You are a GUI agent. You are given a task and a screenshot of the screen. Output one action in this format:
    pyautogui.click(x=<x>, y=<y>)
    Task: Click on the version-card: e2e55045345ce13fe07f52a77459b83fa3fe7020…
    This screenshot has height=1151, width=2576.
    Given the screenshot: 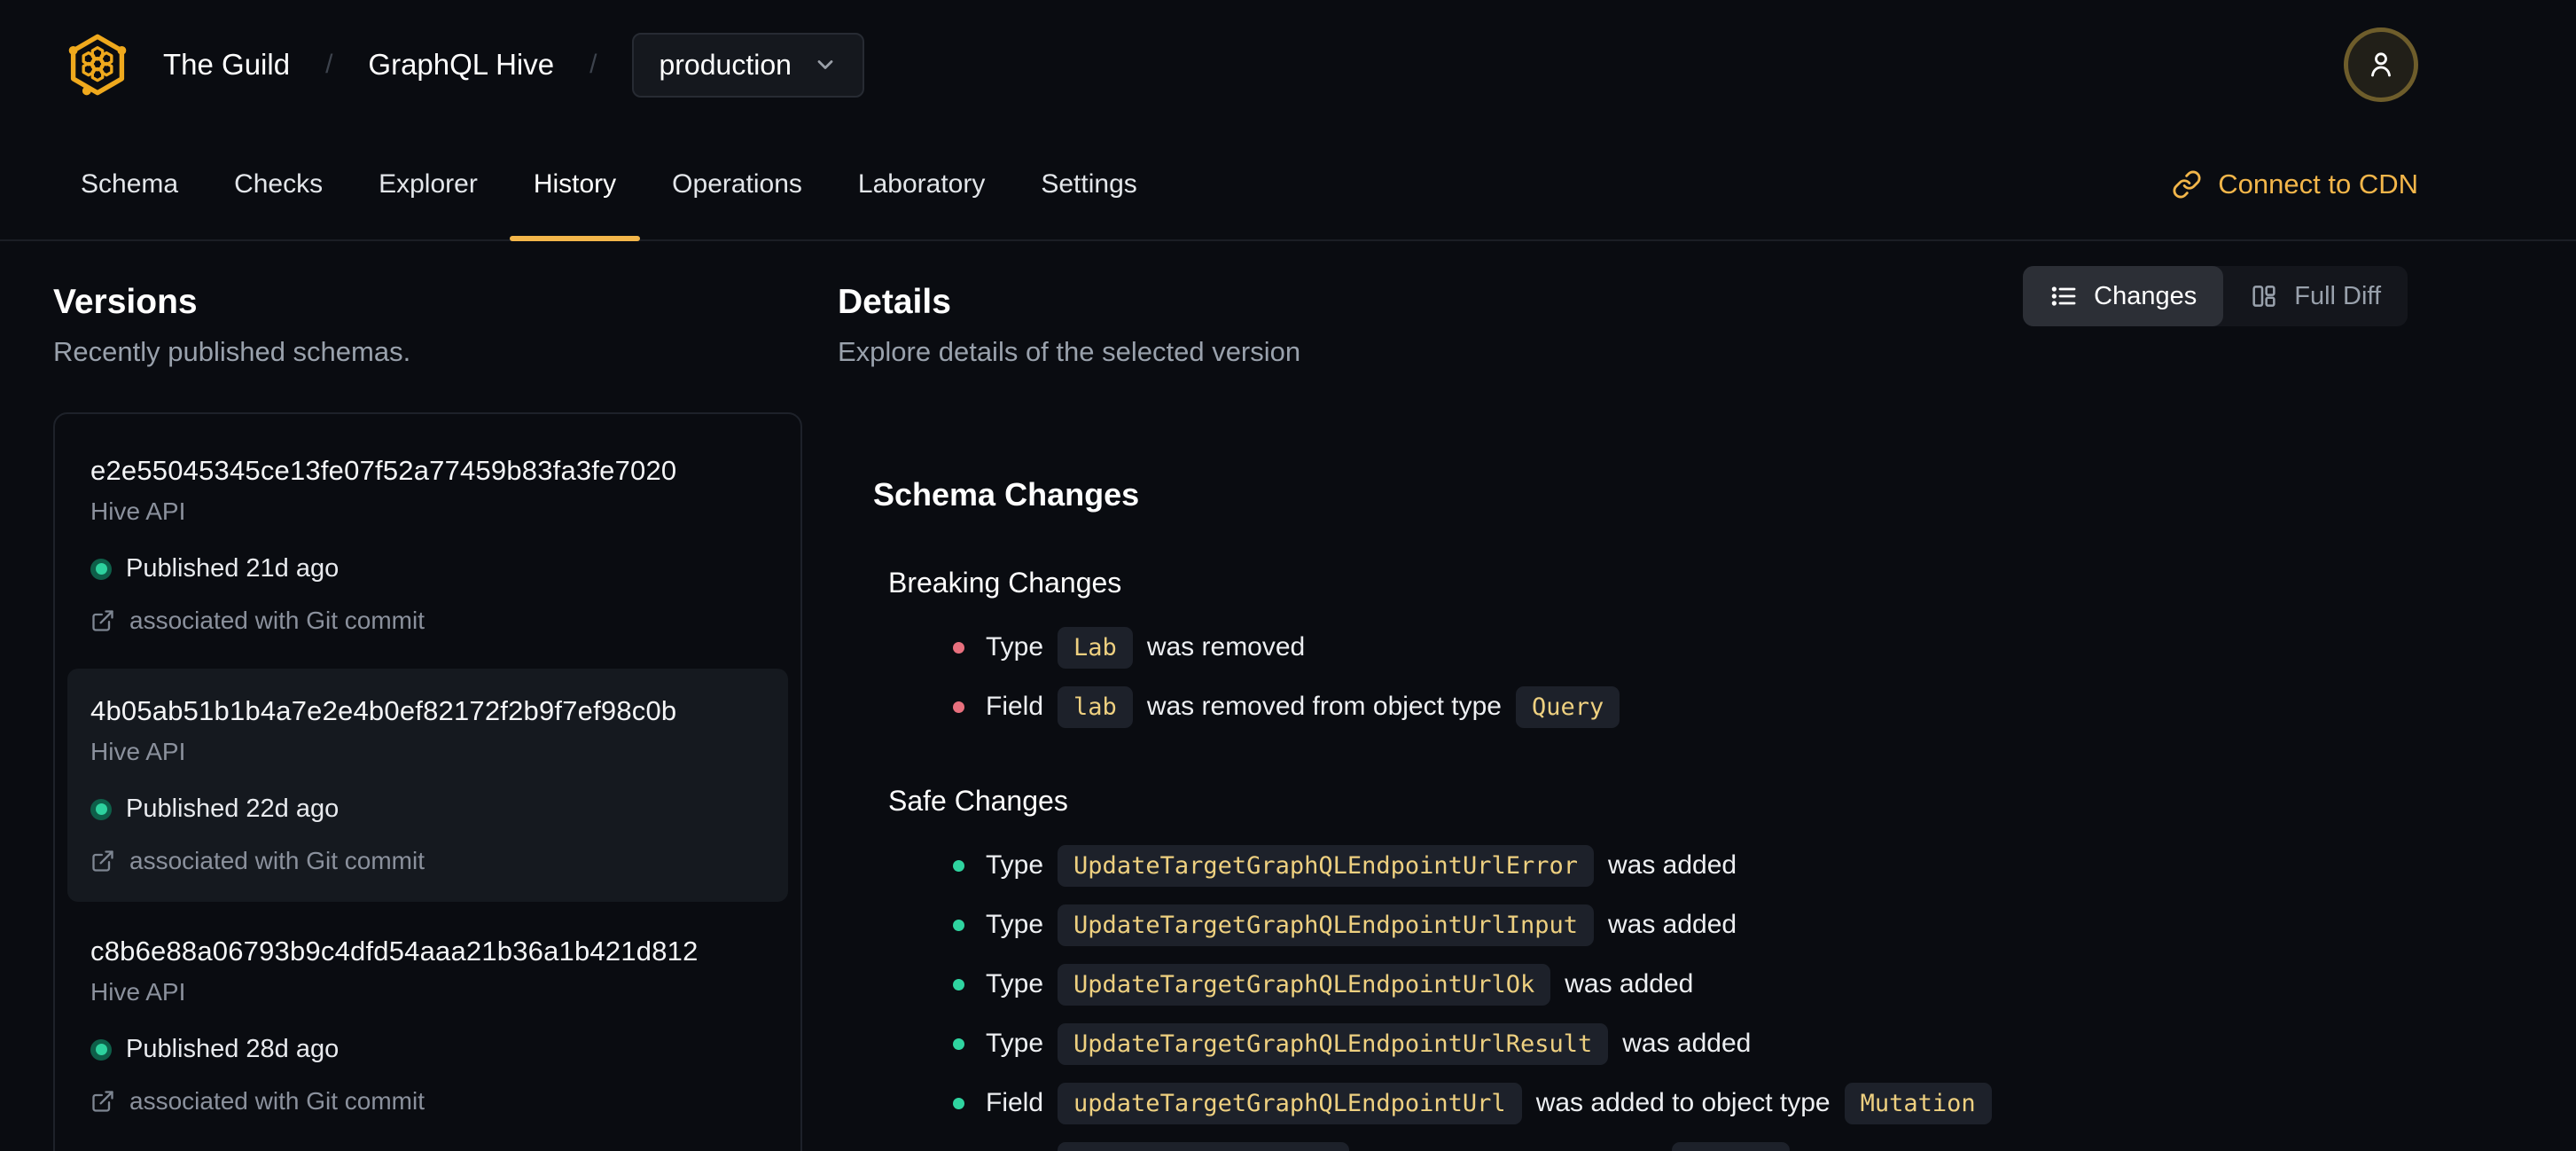 What is the action you would take?
    pyautogui.click(x=427, y=545)
    